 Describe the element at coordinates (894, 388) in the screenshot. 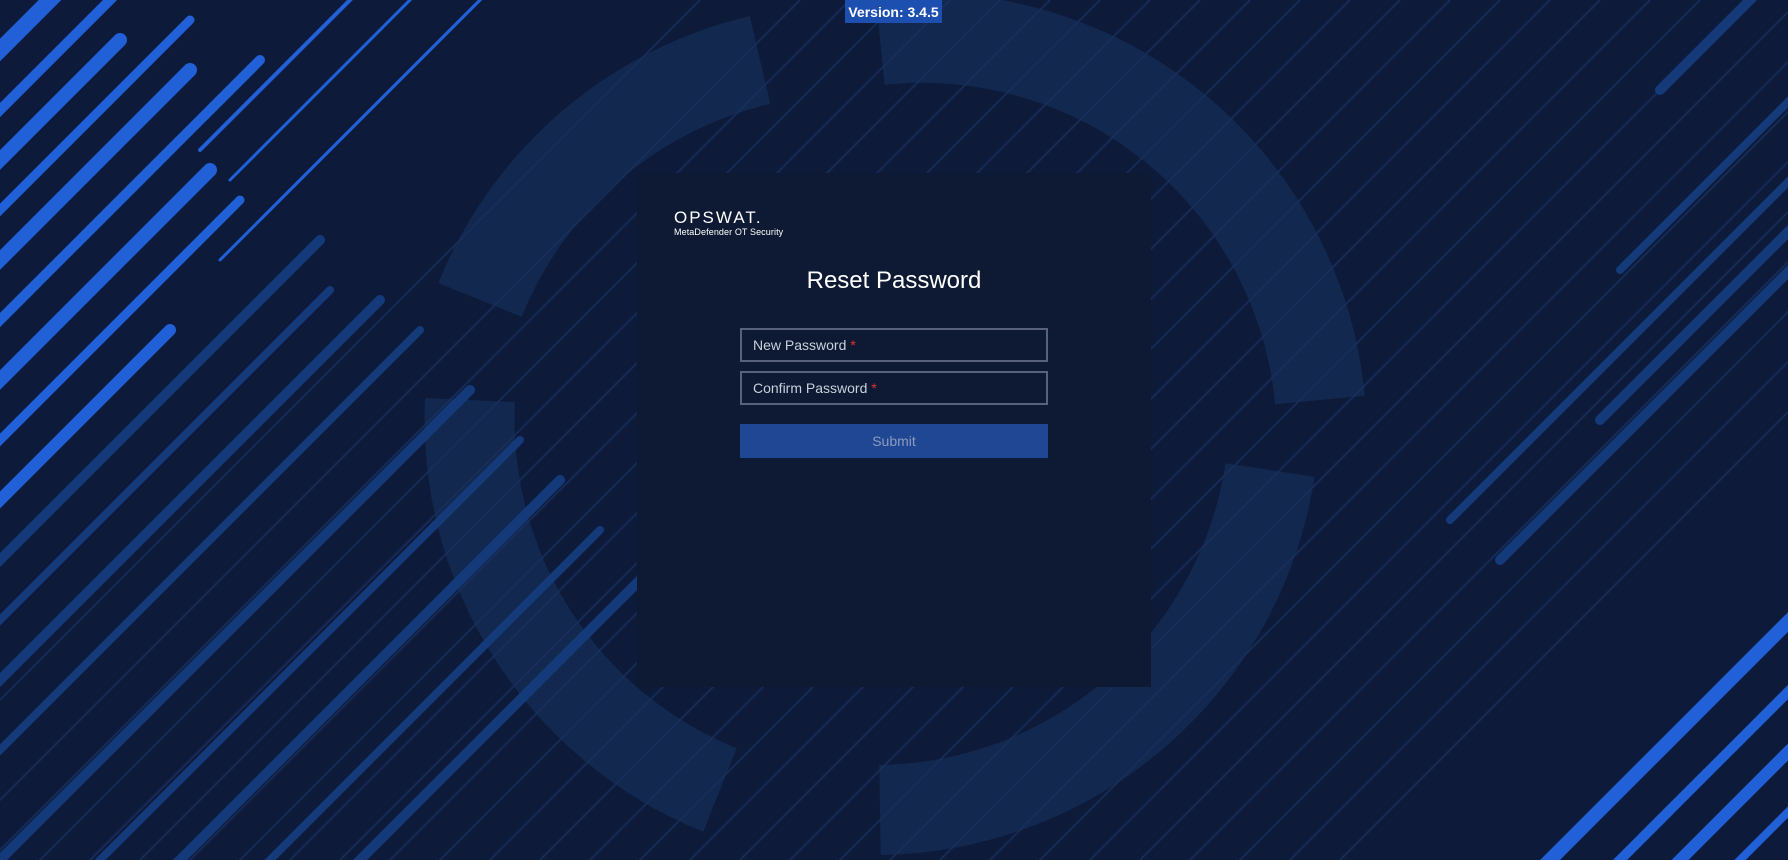

I see `confirm-password-field: Confirm Password *` at that location.